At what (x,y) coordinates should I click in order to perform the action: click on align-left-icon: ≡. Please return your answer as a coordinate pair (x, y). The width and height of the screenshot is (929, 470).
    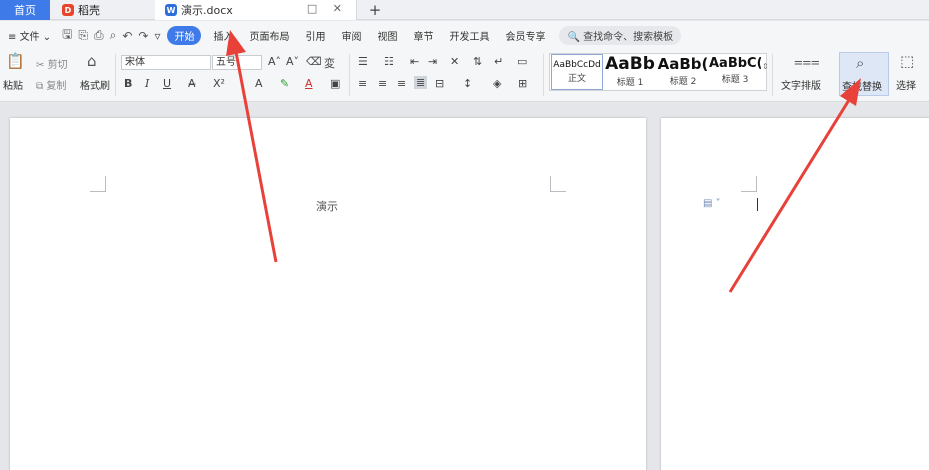
    Looking at the image, I should click on (362, 83).